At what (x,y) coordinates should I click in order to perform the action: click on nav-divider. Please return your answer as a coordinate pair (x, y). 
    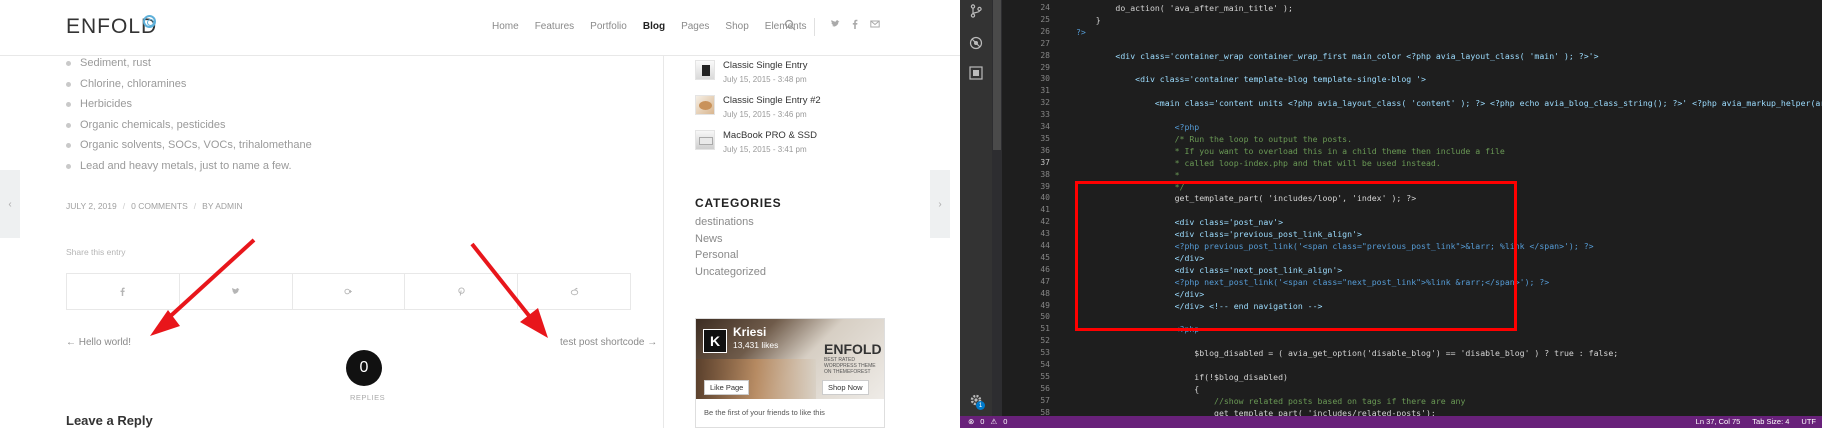
    Looking at the image, I should click on (814, 27).